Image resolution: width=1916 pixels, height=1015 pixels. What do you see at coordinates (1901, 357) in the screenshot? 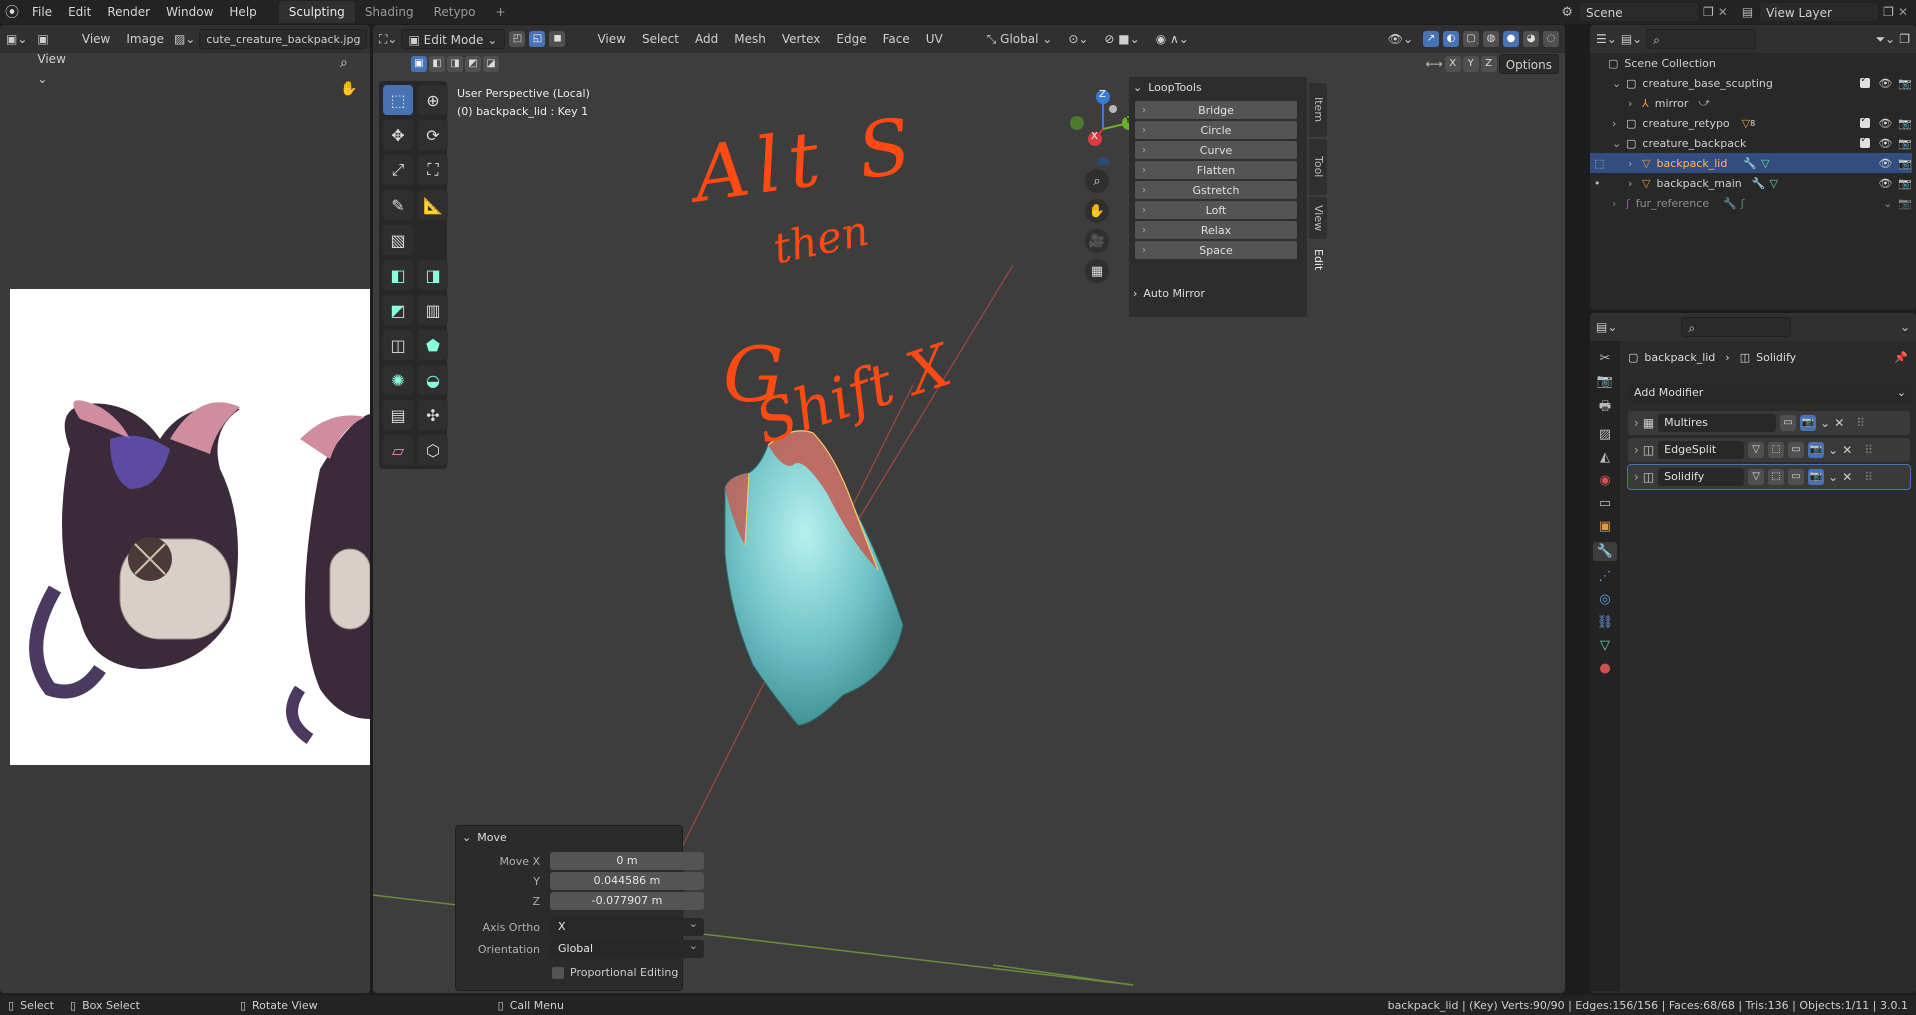
I see `pin-icon: 📌` at bounding box center [1901, 357].